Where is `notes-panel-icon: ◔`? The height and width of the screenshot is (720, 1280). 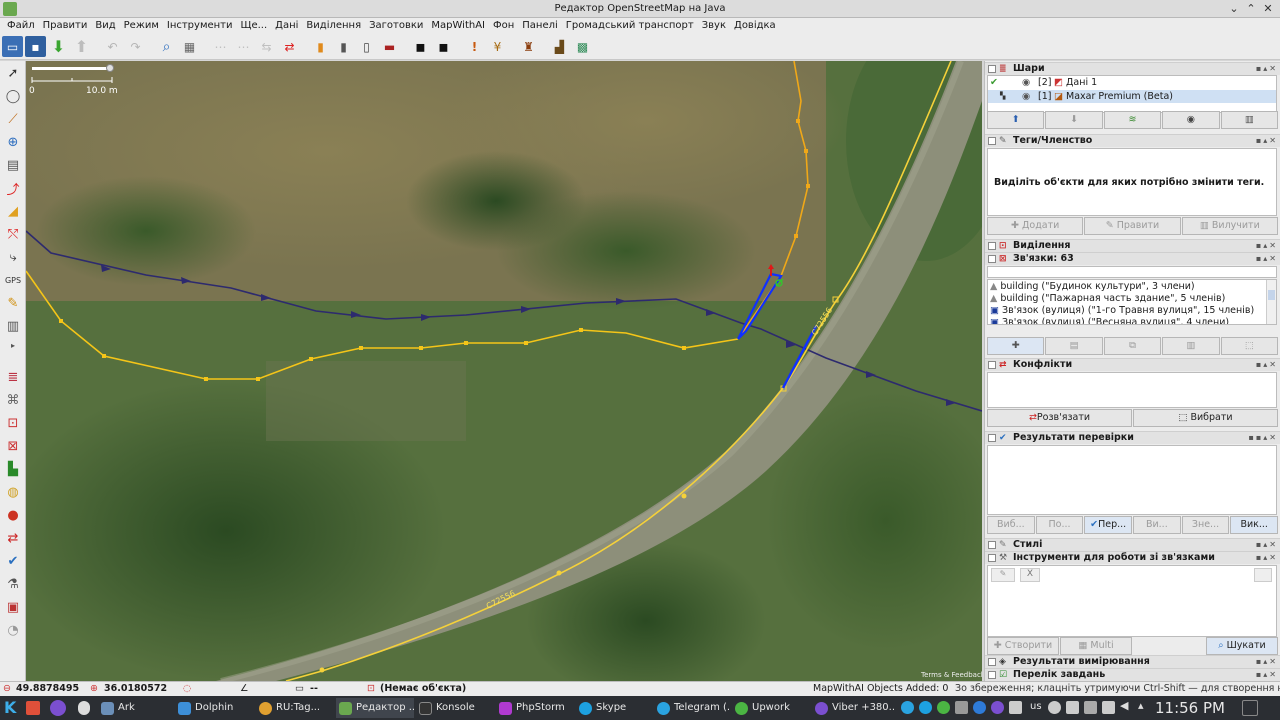
notes-panel-icon: ◔ is located at coordinates (13, 630).